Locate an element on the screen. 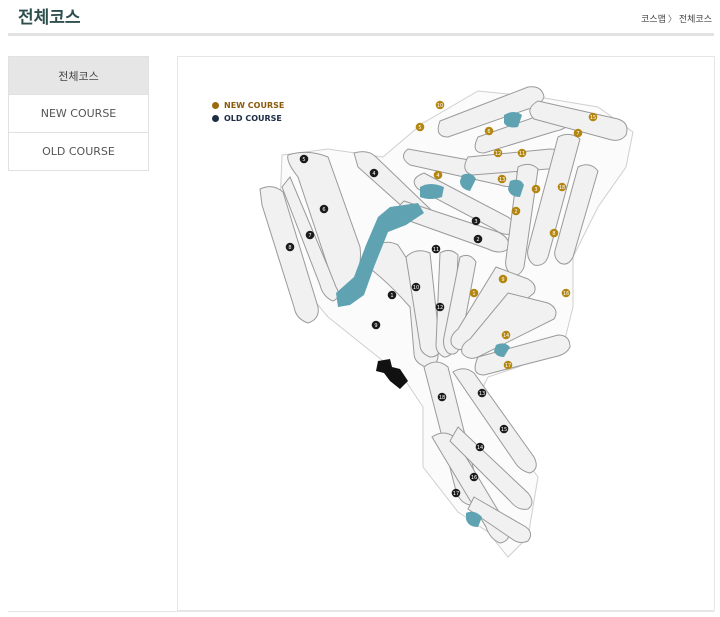 The image size is (720, 617). new-hole-number: 6 is located at coordinates (488, 132).